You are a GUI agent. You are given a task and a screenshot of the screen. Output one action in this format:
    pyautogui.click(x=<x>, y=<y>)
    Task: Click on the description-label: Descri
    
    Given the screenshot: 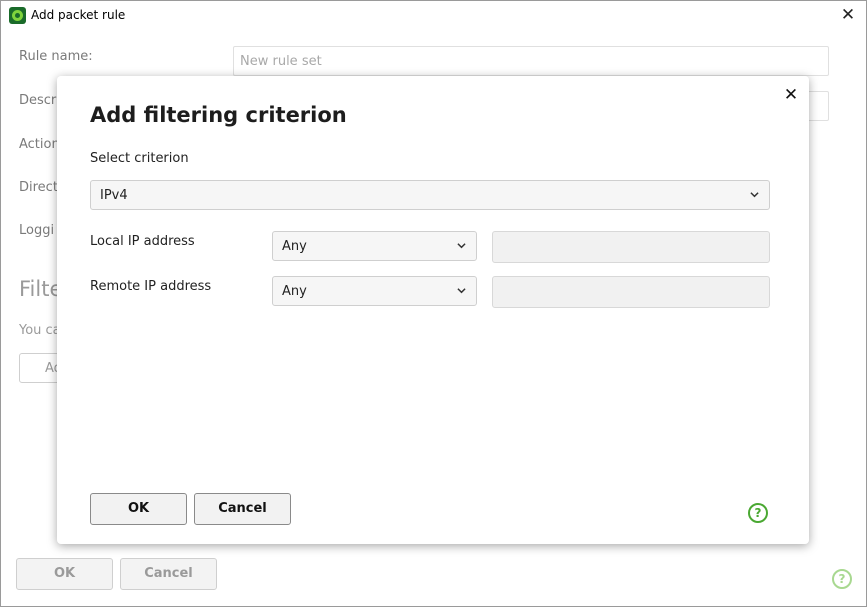 What is the action you would take?
    pyautogui.click(x=39, y=100)
    